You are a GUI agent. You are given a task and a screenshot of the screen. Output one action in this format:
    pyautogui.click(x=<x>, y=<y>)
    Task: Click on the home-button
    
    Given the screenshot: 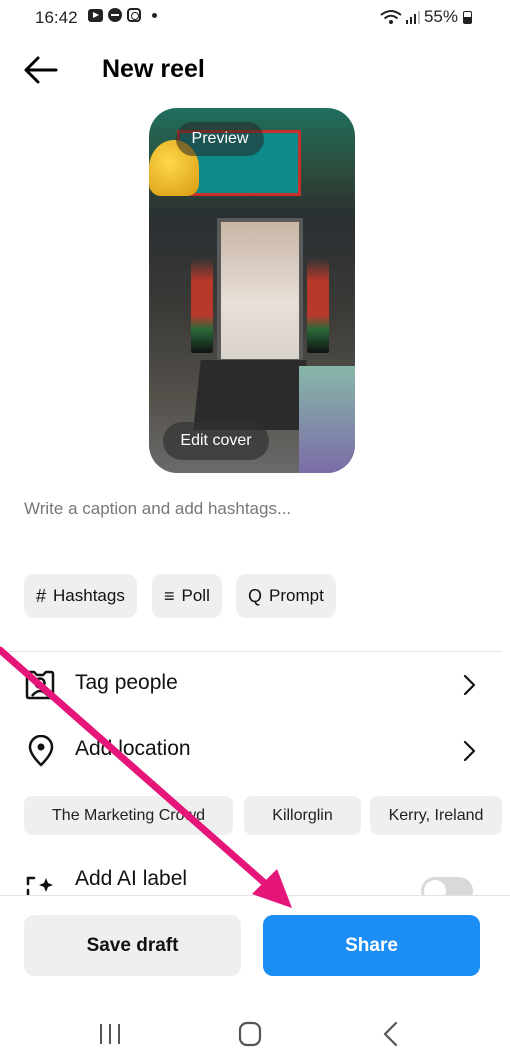 What is the action you would take?
    pyautogui.click(x=250, y=1034)
    